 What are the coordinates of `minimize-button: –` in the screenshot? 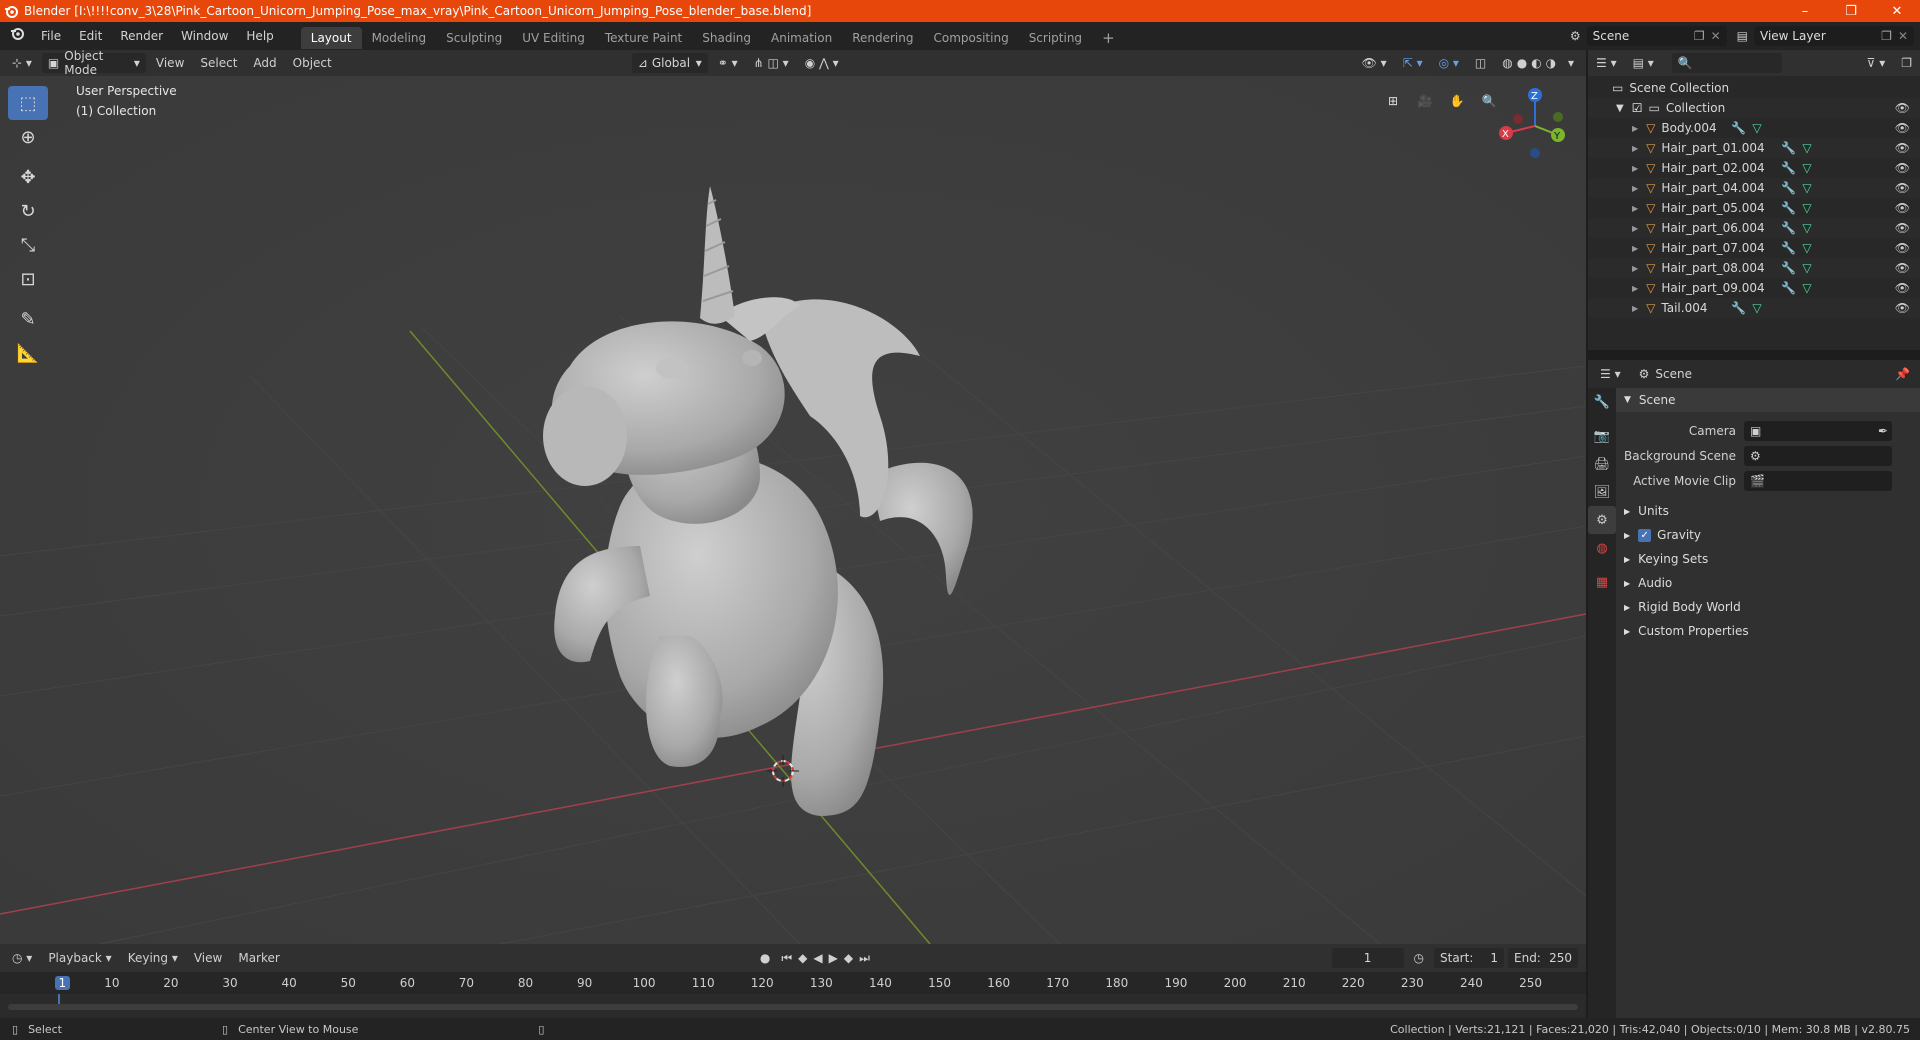 It's located at (1805, 11).